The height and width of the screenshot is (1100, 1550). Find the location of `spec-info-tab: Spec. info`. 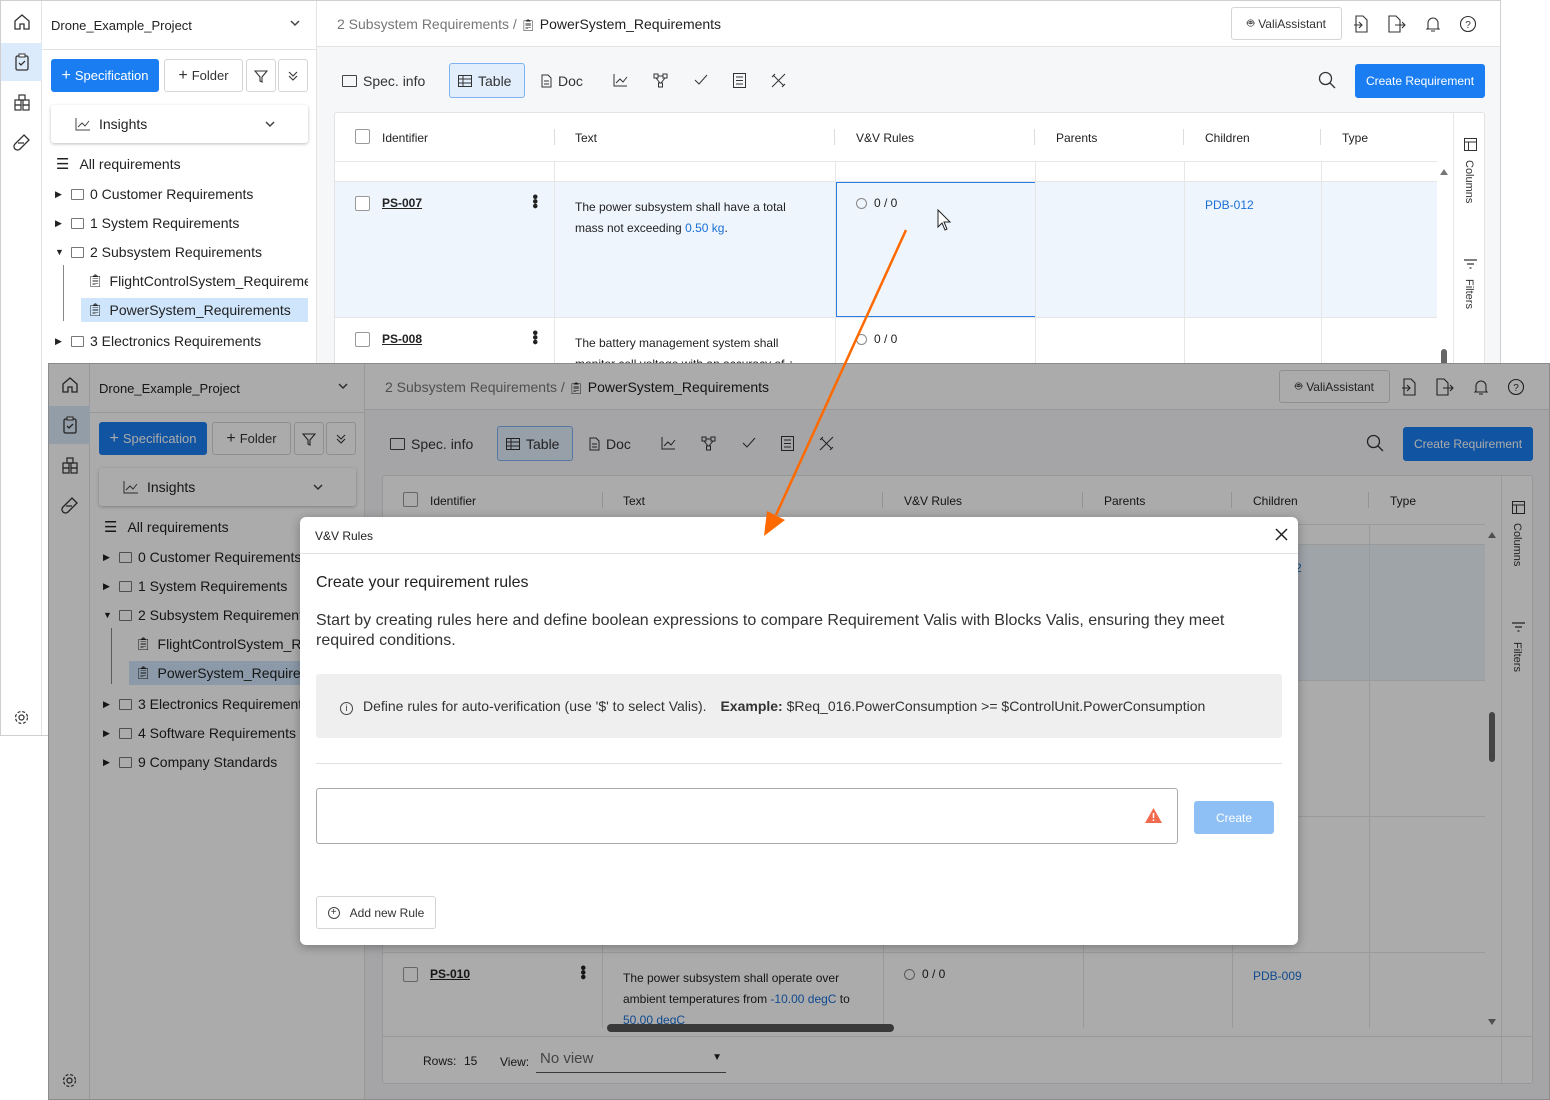

spec-info-tab: Spec. info is located at coordinates (383, 80).